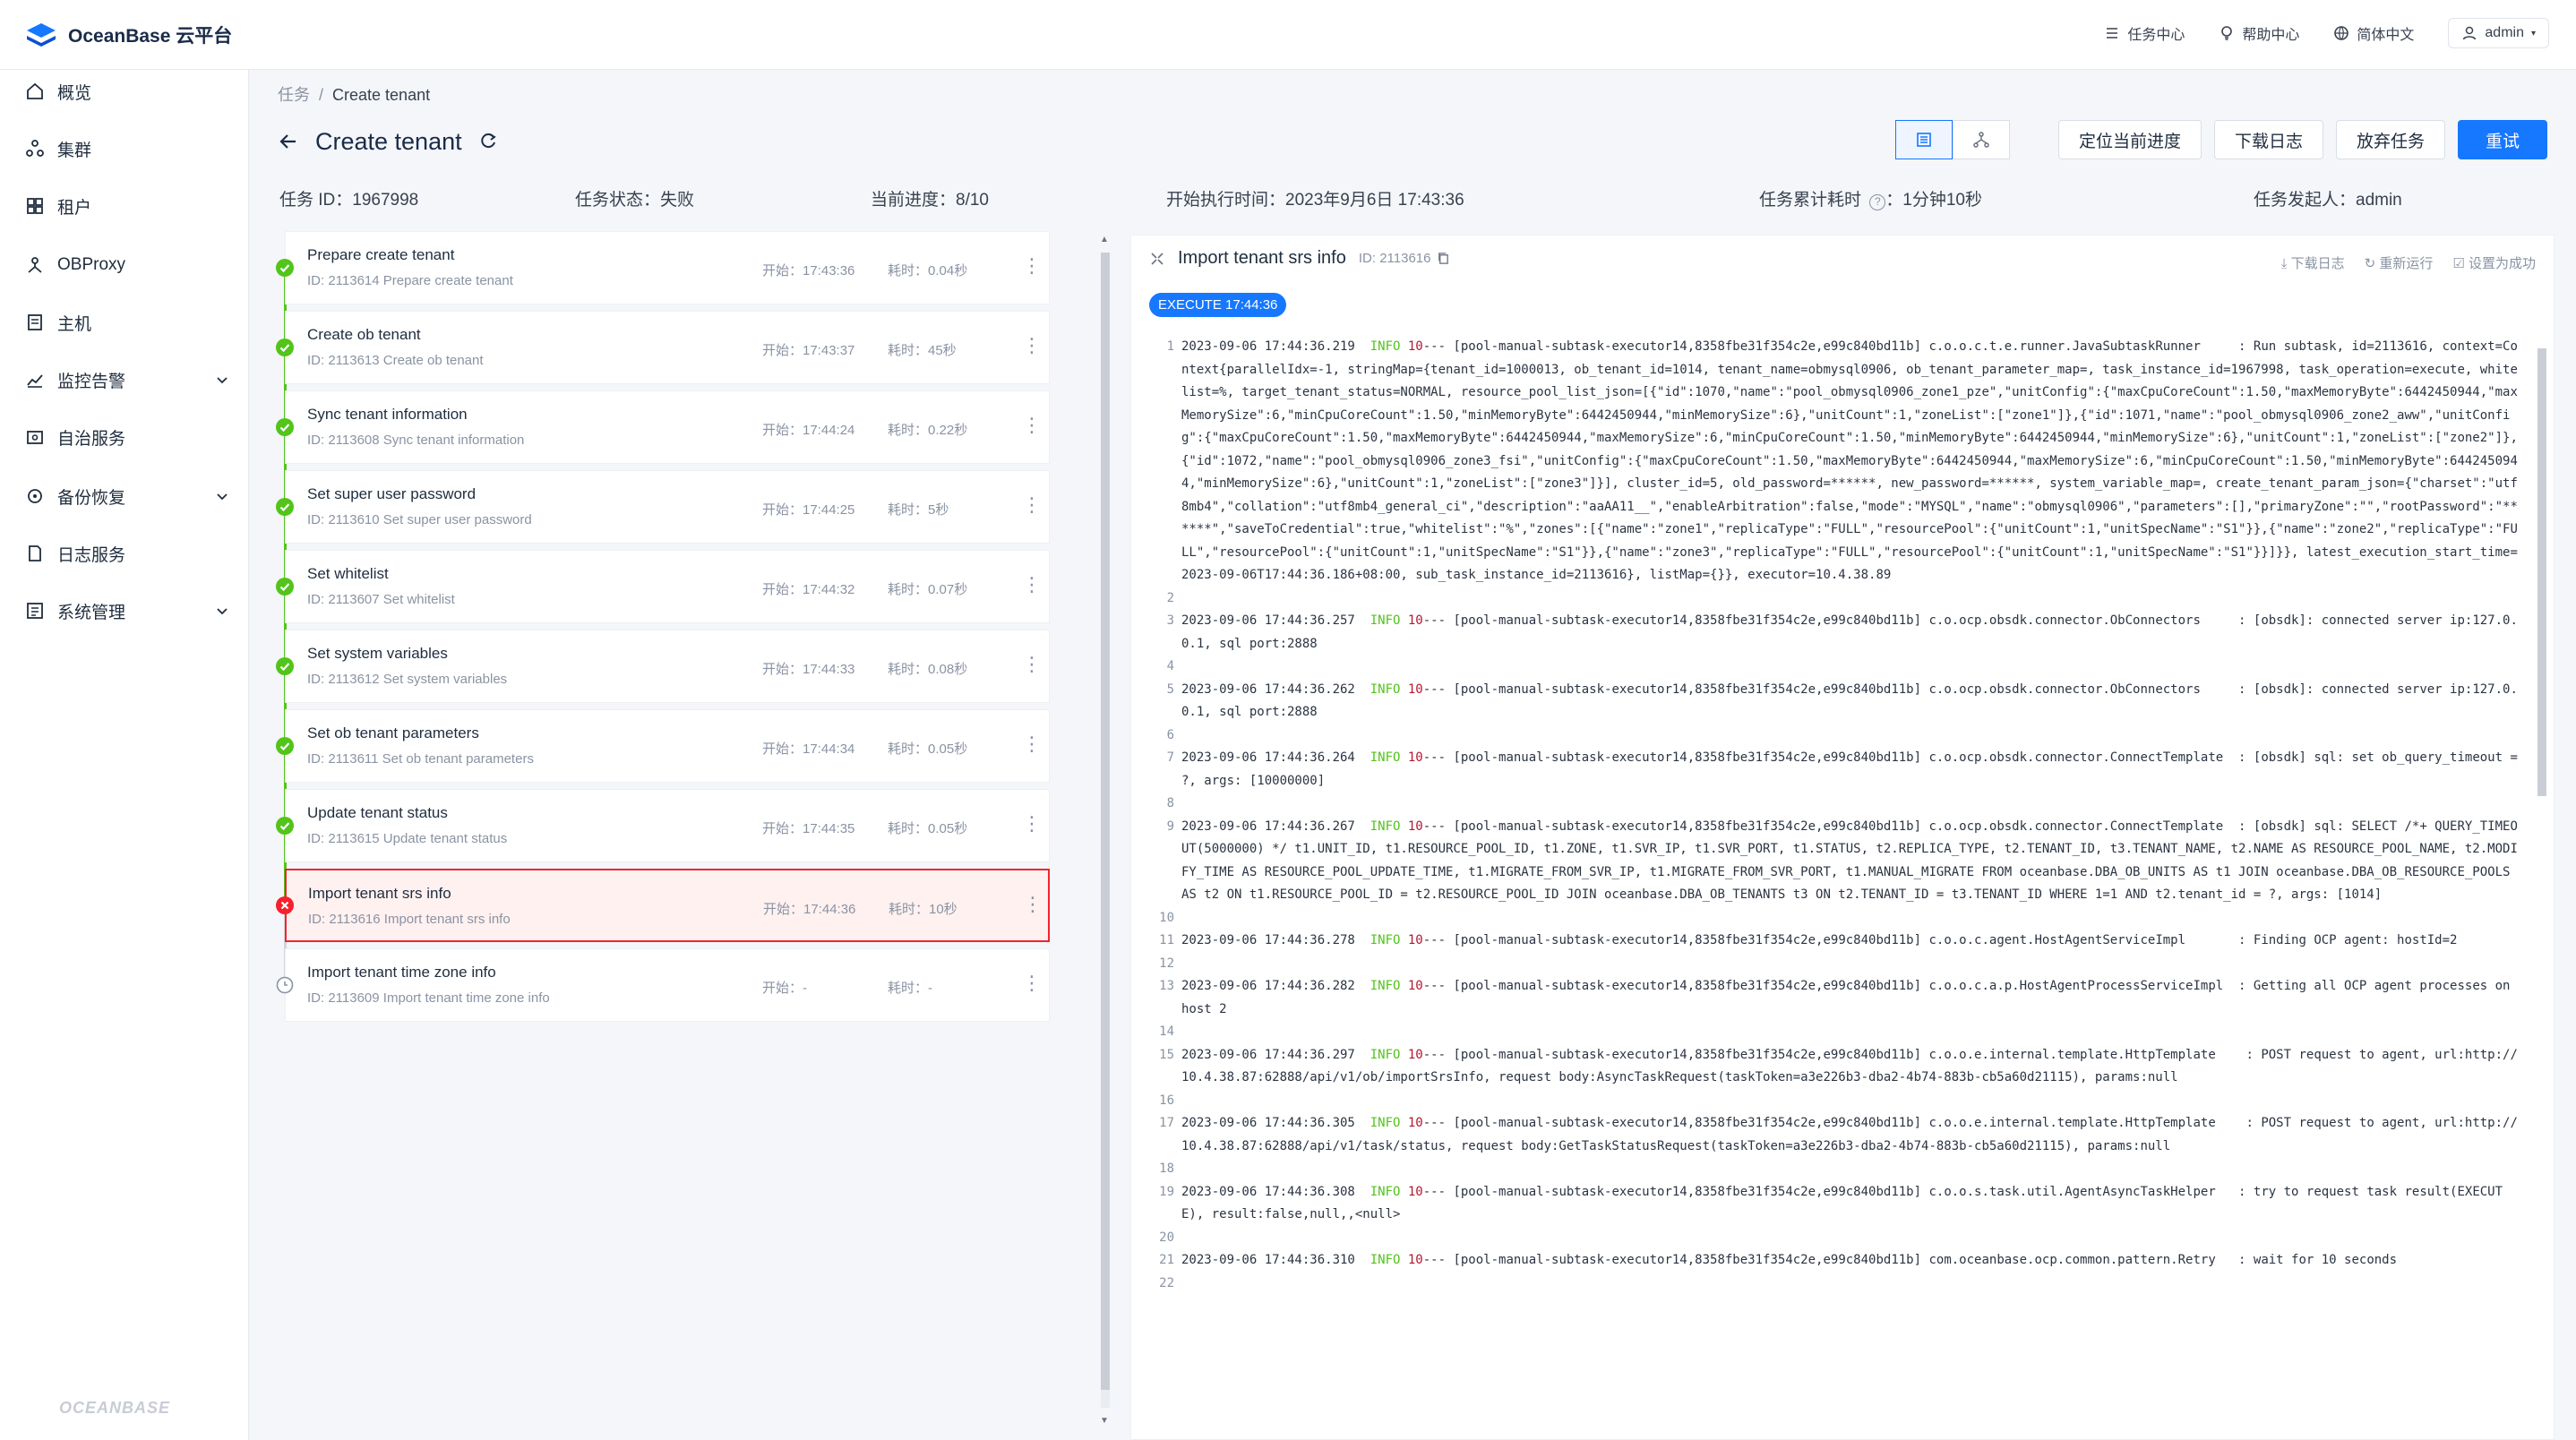 This screenshot has width=2576, height=1440. Describe the element at coordinates (1166, 940) in the screenshot. I see `log-line-number: 11` at that location.